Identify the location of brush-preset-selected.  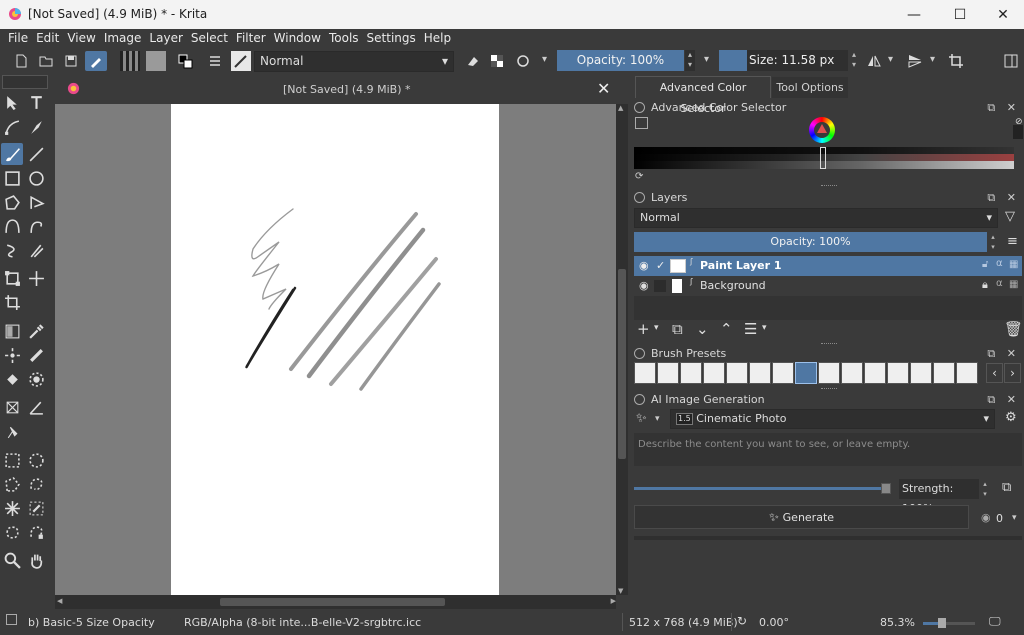
(806, 373).